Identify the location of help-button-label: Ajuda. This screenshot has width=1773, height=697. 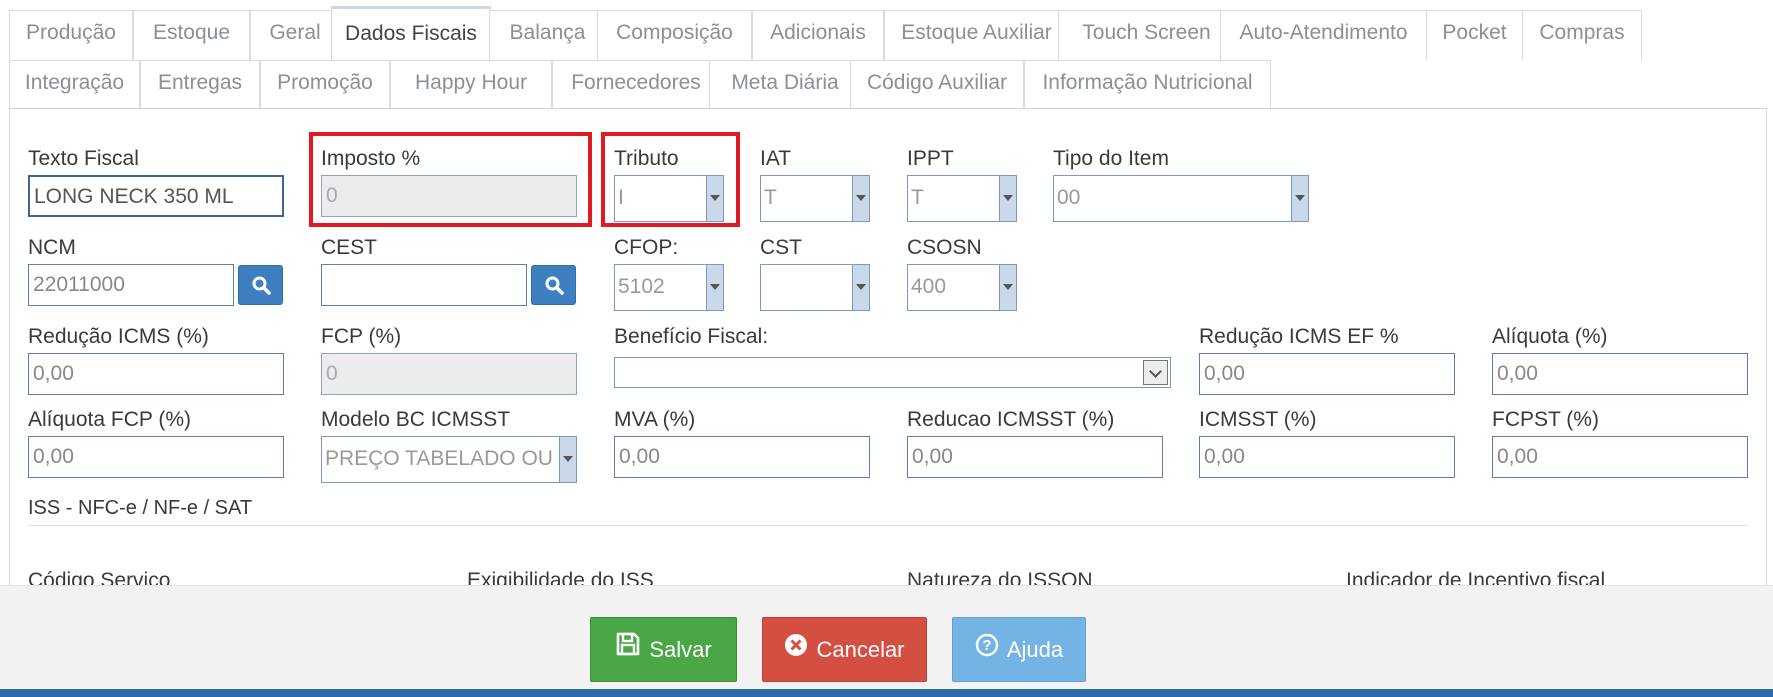
(1035, 649).